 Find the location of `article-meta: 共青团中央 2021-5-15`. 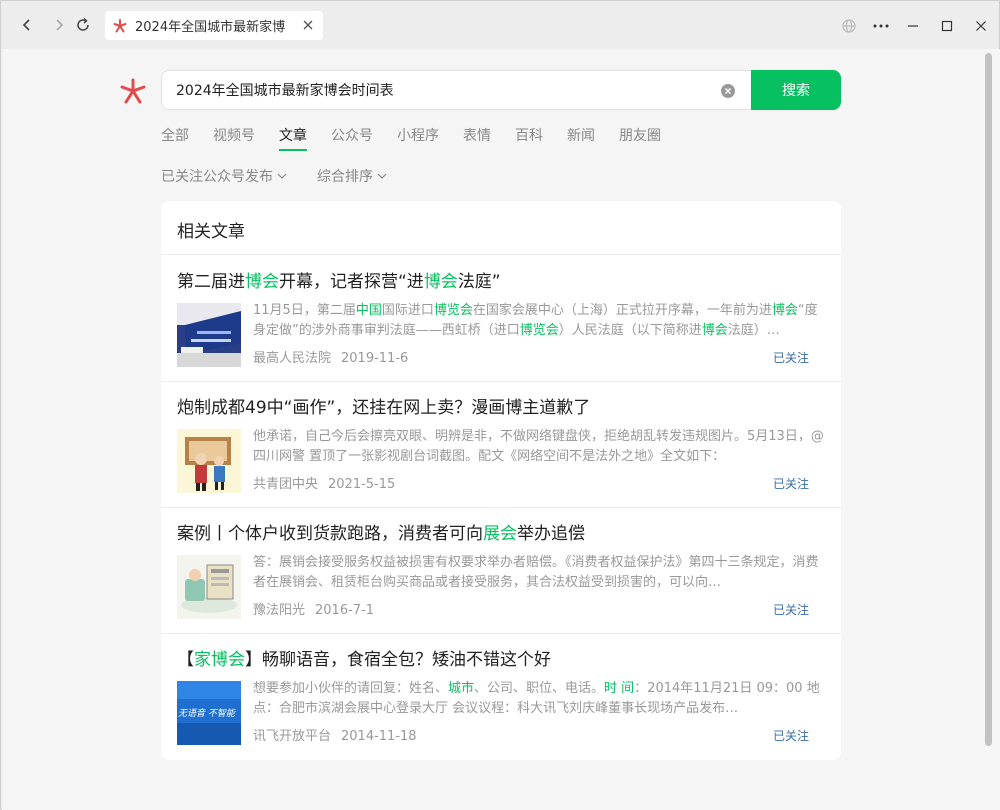

article-meta: 共青团中央 2021-5-15 is located at coordinates (324, 482).